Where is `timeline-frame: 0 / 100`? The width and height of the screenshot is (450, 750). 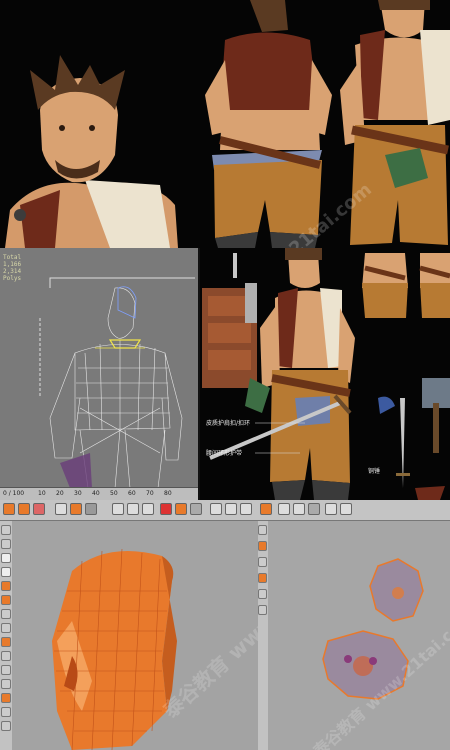 timeline-frame: 0 / 100 is located at coordinates (14, 493).